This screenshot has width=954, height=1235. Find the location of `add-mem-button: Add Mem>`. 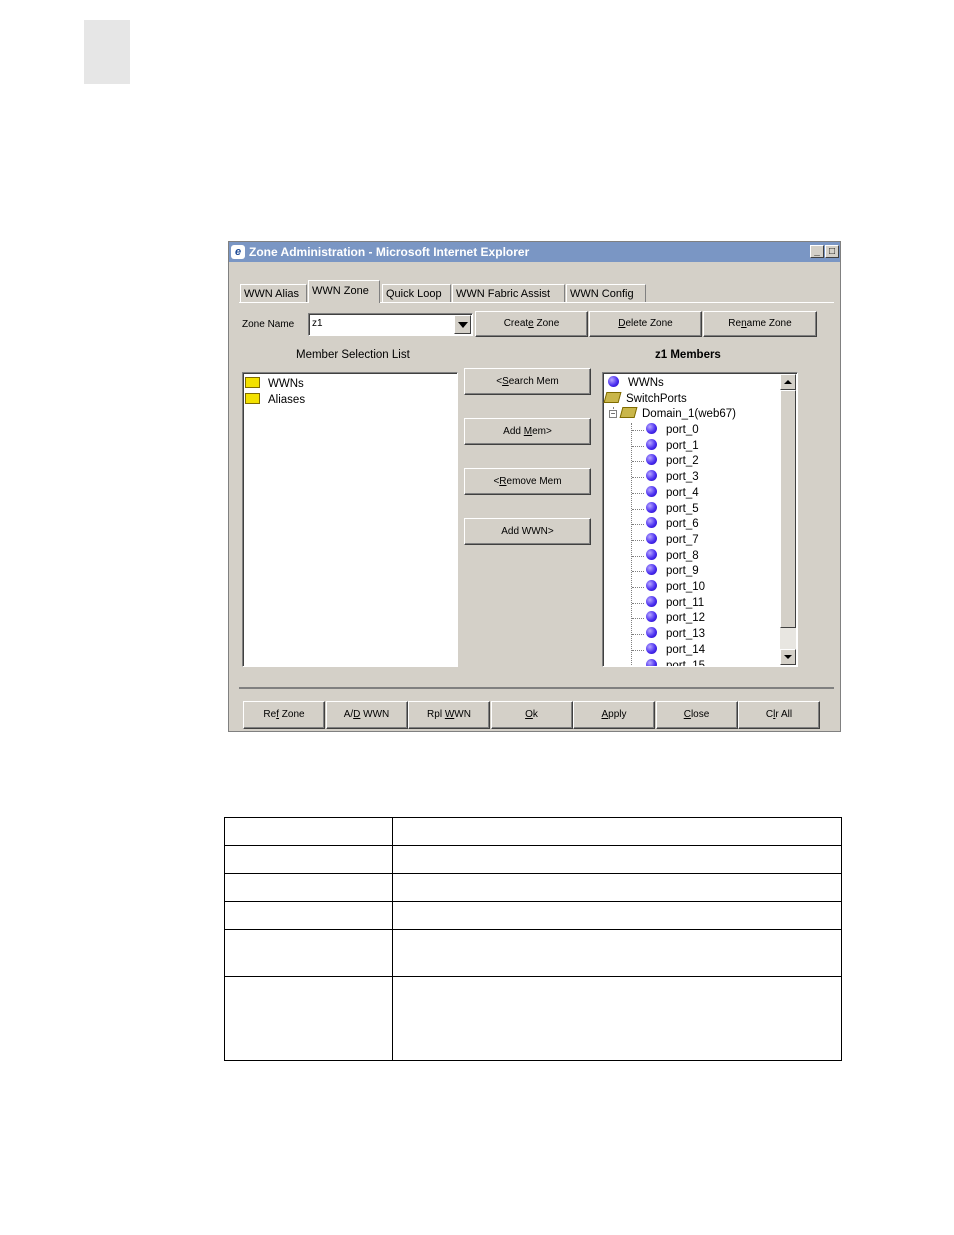

add-mem-button: Add Mem> is located at coordinates (527, 431).